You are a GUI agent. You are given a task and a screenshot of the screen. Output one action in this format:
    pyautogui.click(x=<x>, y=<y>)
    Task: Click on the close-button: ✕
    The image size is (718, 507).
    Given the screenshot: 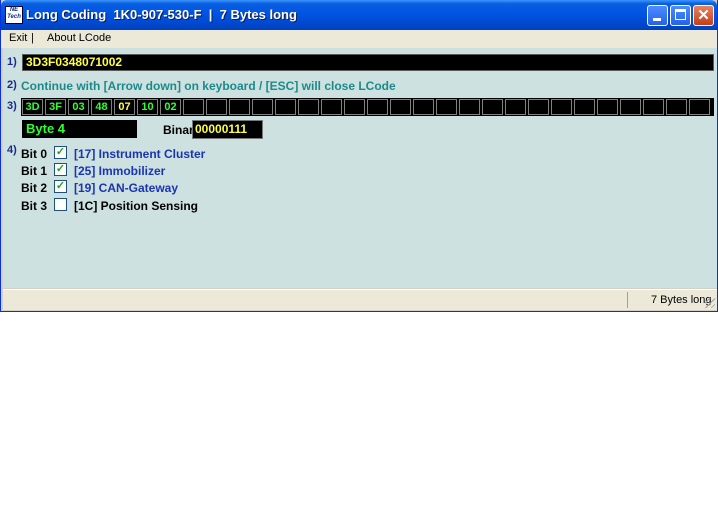 What is the action you would take?
    pyautogui.click(x=703, y=15)
    